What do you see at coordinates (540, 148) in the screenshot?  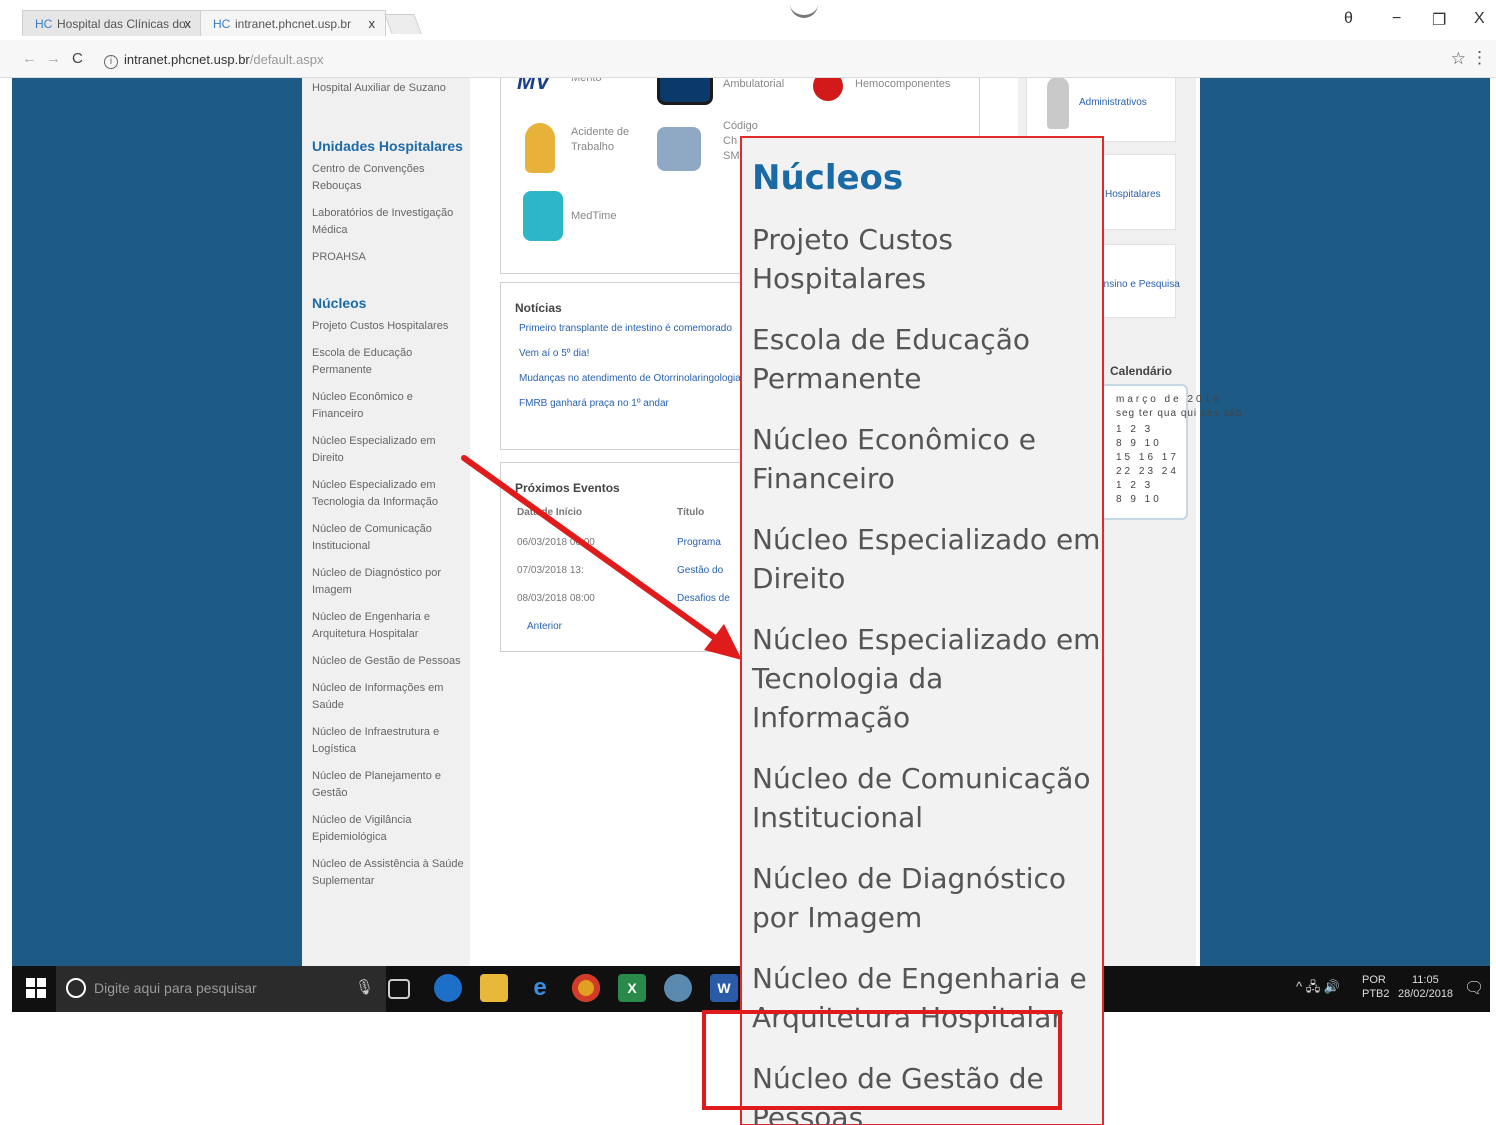 I see `doctor-icon` at bounding box center [540, 148].